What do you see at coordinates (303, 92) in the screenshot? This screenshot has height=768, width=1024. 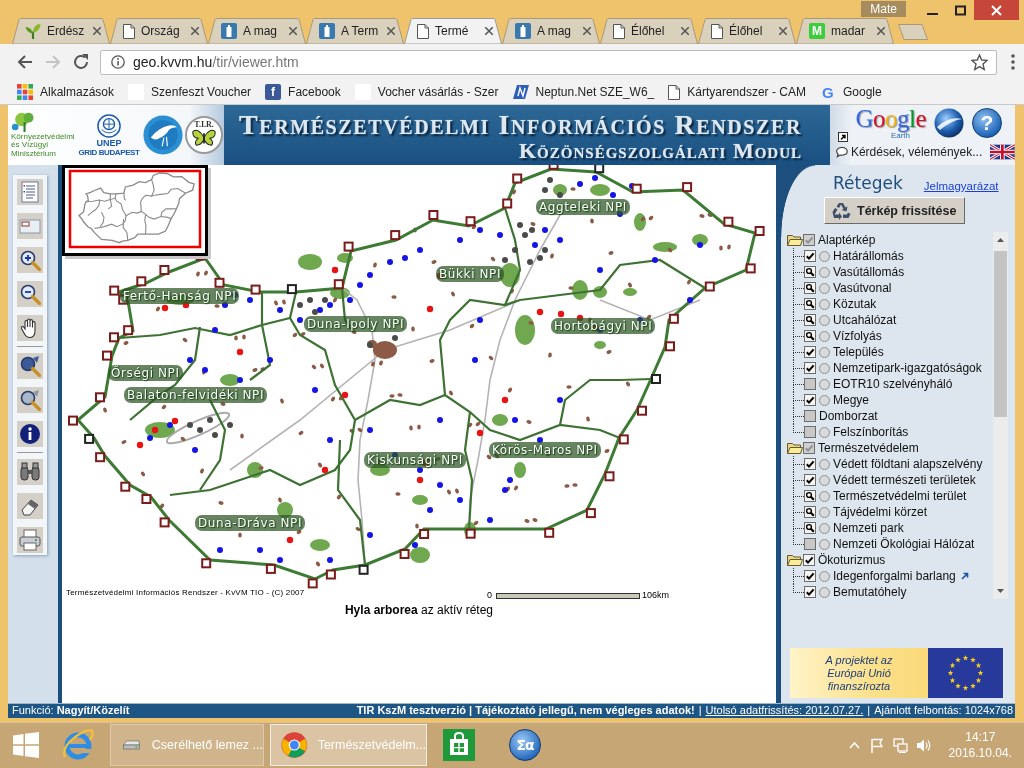 I see `bookmark-link: f Facebook` at bounding box center [303, 92].